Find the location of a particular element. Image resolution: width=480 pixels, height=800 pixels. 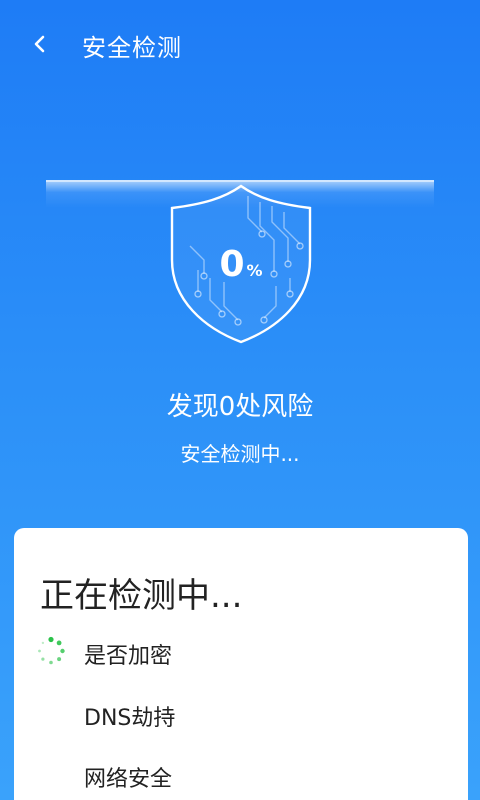

scan-percent: 0% is located at coordinates (241, 264).